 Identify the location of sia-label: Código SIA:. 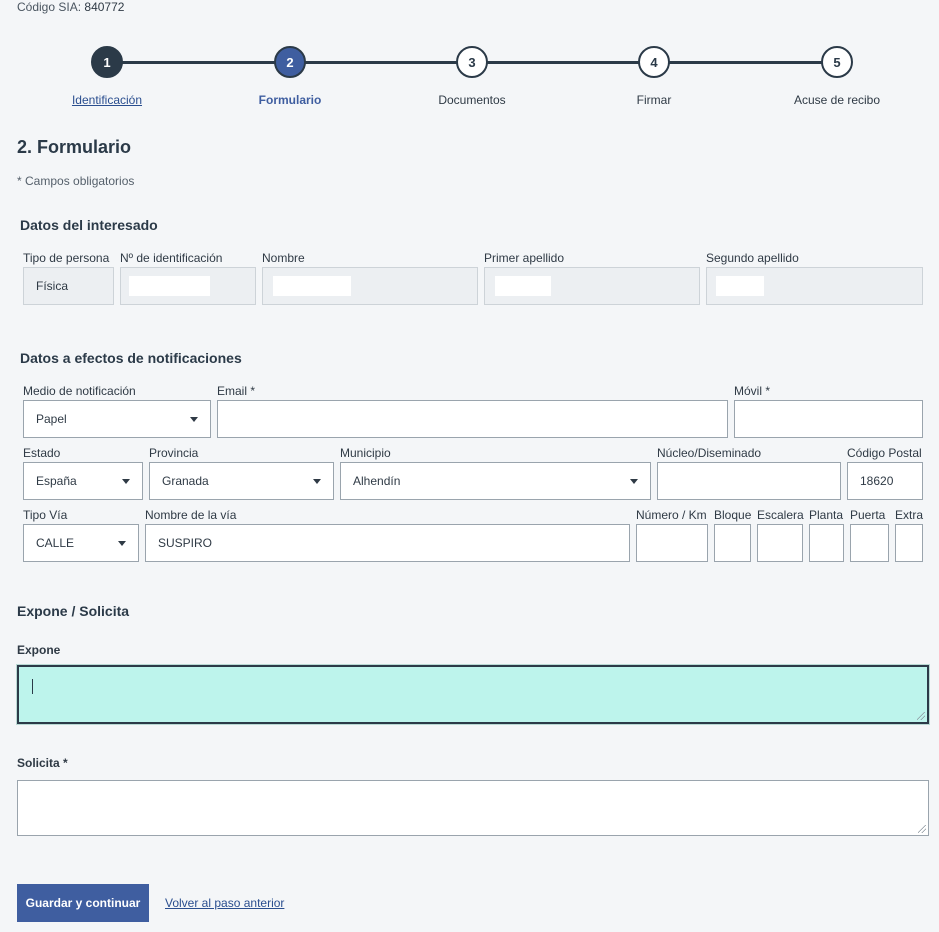
(49, 7).